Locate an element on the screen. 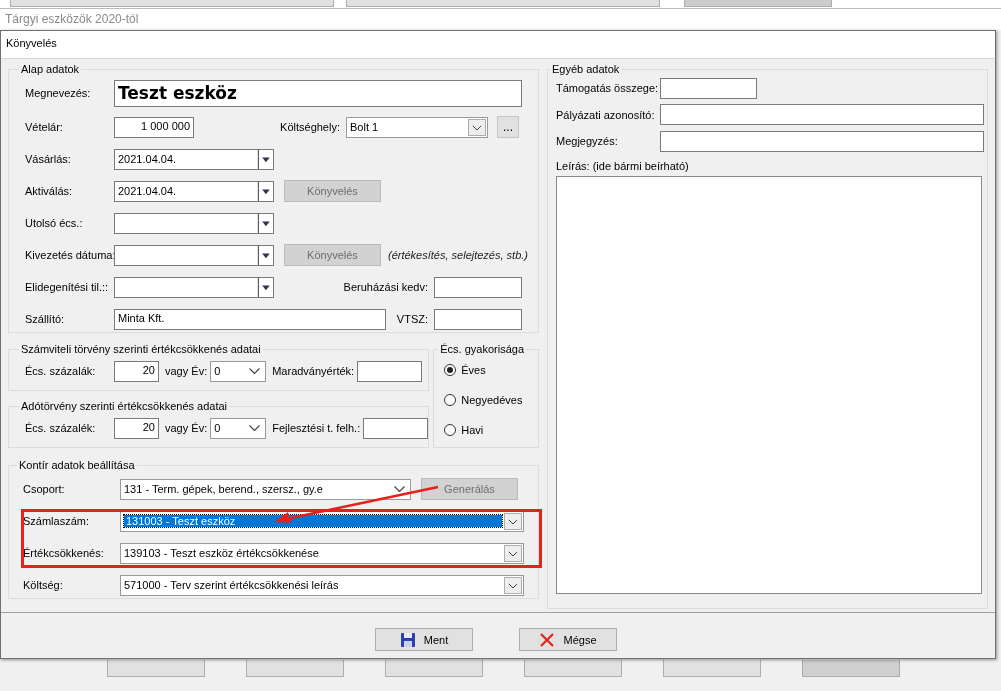 Image resolution: width=1001 pixels, height=691 pixels. radio-label: Negyedéves is located at coordinates (492, 400).